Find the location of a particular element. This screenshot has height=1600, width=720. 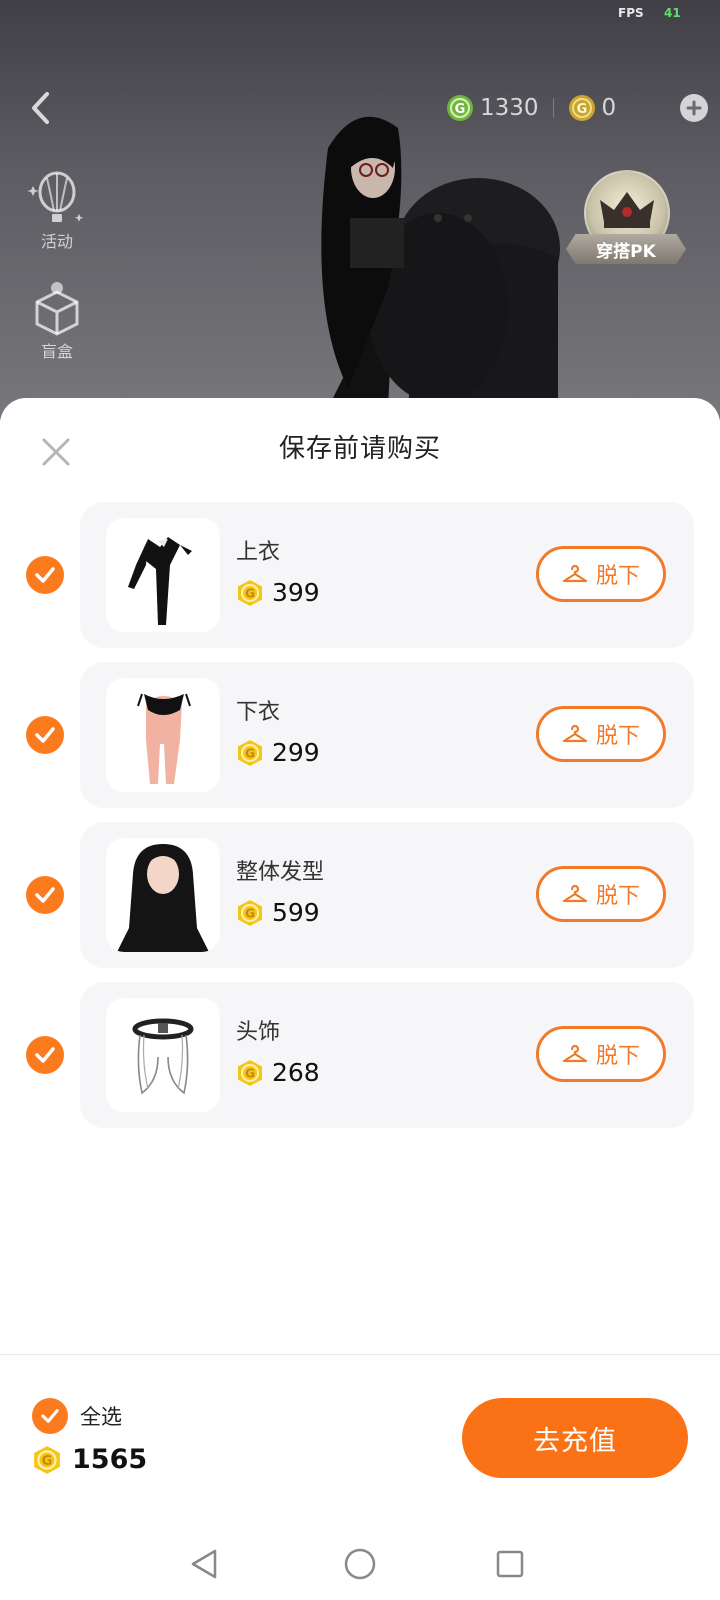

select-all-checkbox is located at coordinates (50, 1416).